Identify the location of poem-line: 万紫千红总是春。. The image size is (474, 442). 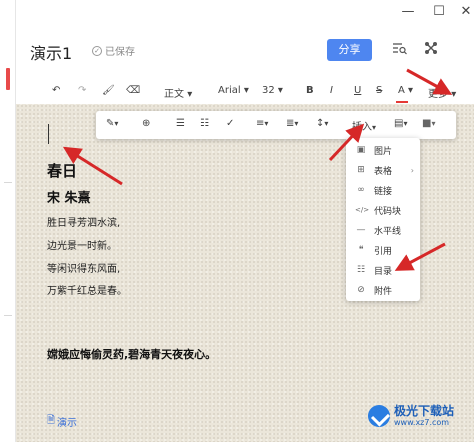
(87, 291).